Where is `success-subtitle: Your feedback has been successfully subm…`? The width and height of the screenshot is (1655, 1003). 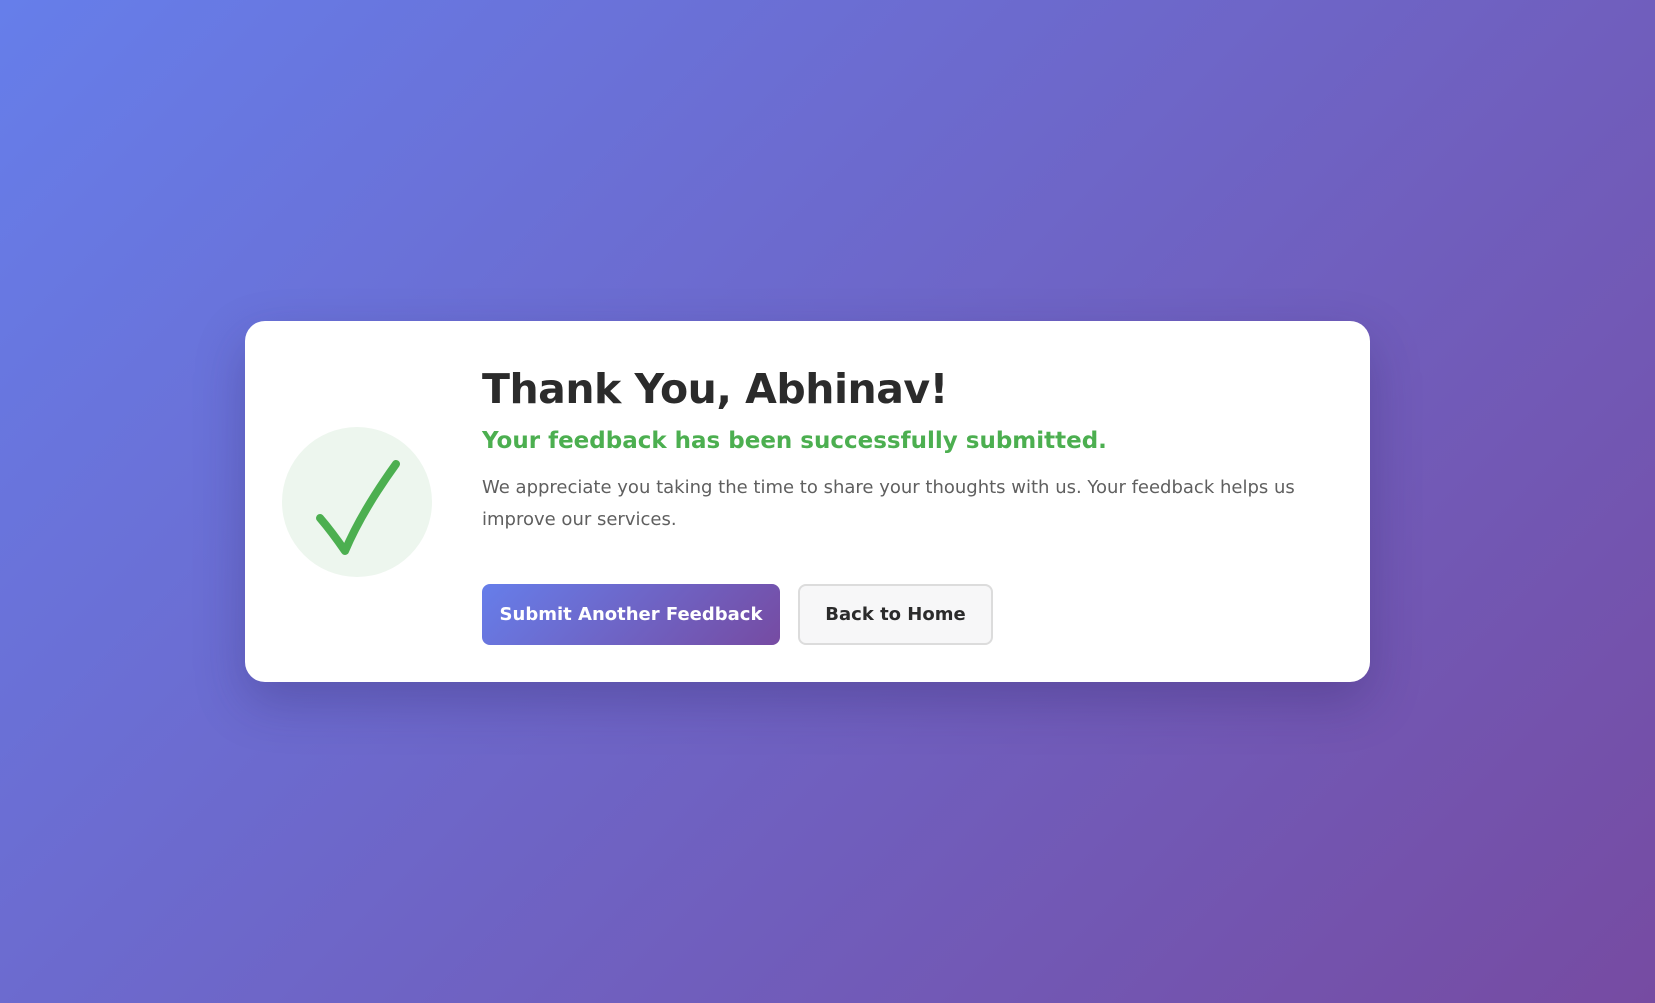
success-subtitle: Your feedback has been successfully subm… is located at coordinates (794, 441).